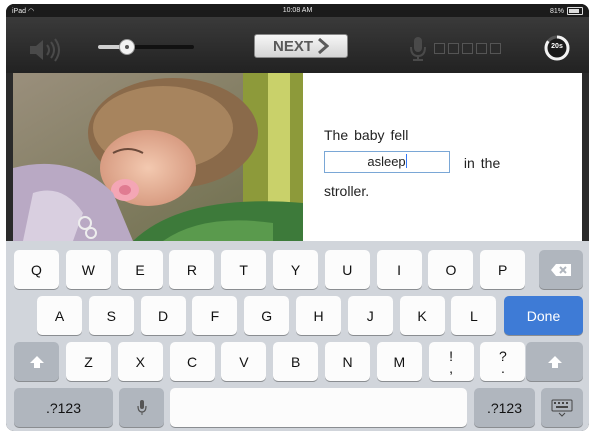 The height and width of the screenshot is (435, 595). Describe the element at coordinates (490, 163) in the screenshot. I see `sentence-word: the` at that location.